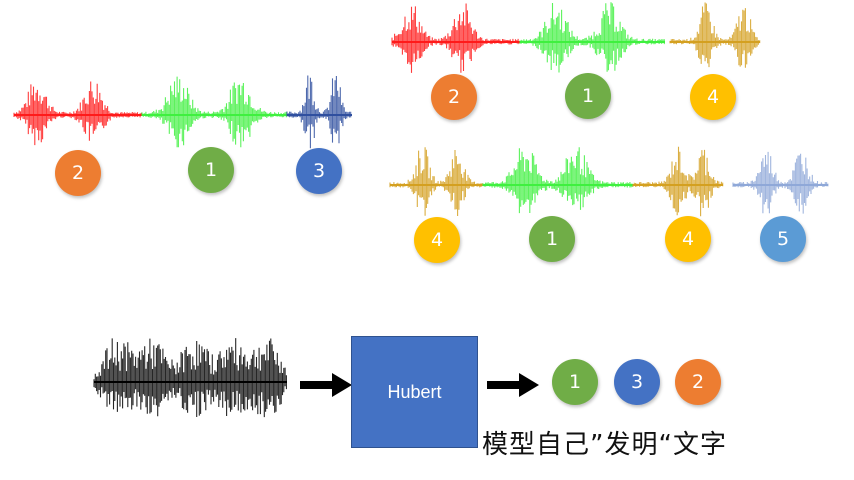  Describe the element at coordinates (575, 382) in the screenshot. I see `output-unit-badge: 1` at that location.